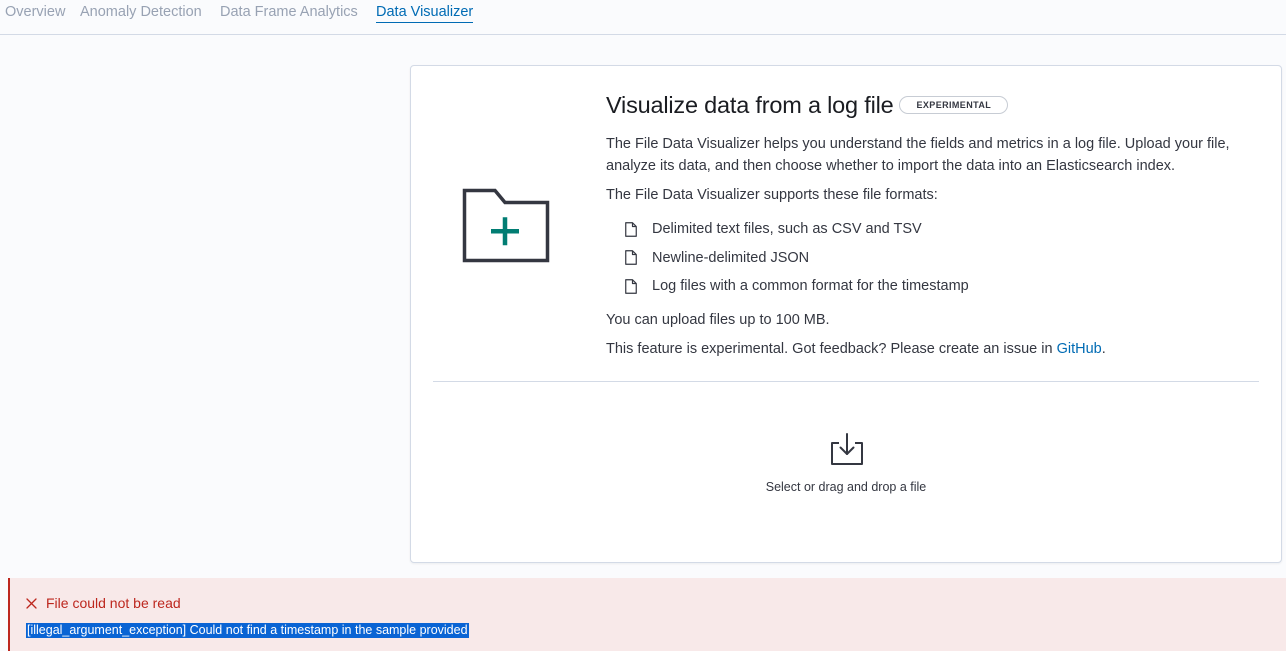 This screenshot has height=651, width=1286. Describe the element at coordinates (1103, 348) in the screenshot. I see `feedback-suffix: .` at that location.